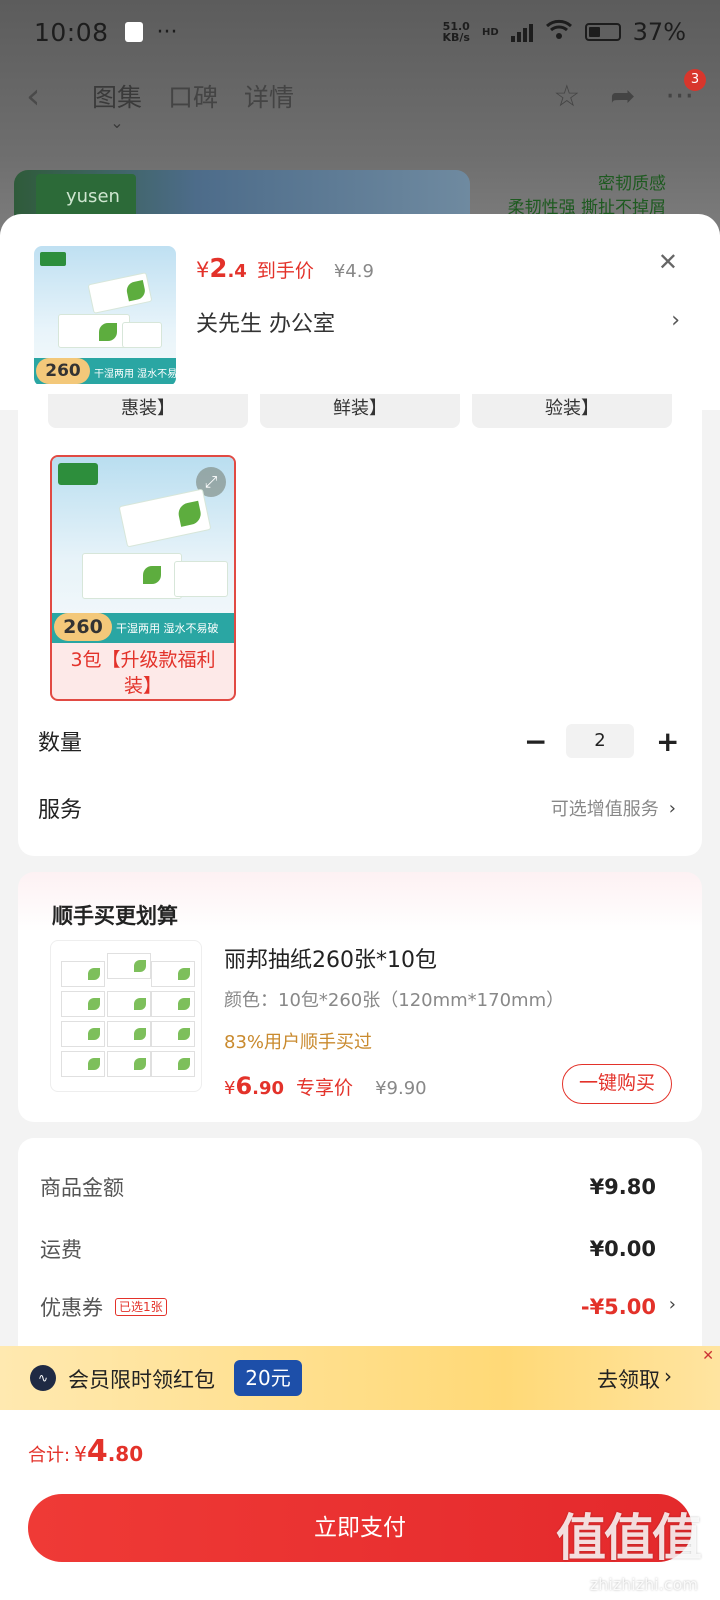 The width and height of the screenshot is (720, 1600). What do you see at coordinates (133, 32) in the screenshot?
I see `notification-icon` at bounding box center [133, 32].